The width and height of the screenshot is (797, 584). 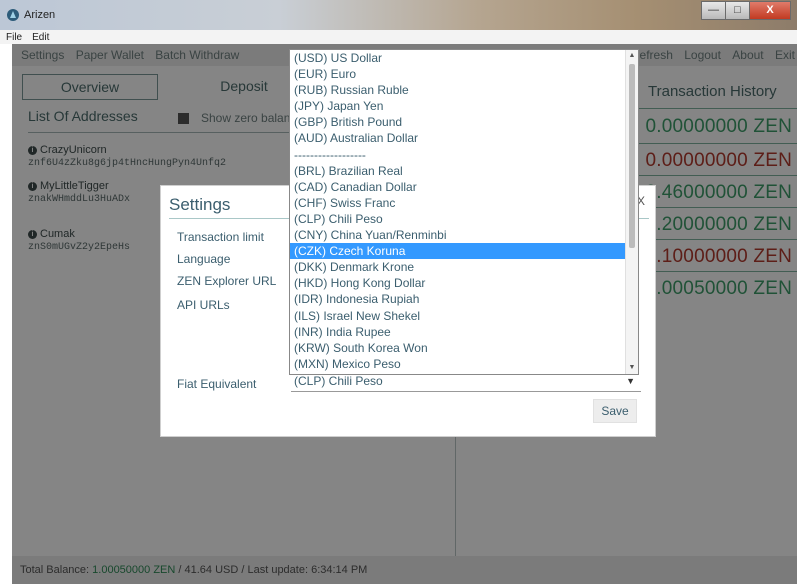 I want to click on currency-option: ------------------, so click(x=458, y=155).